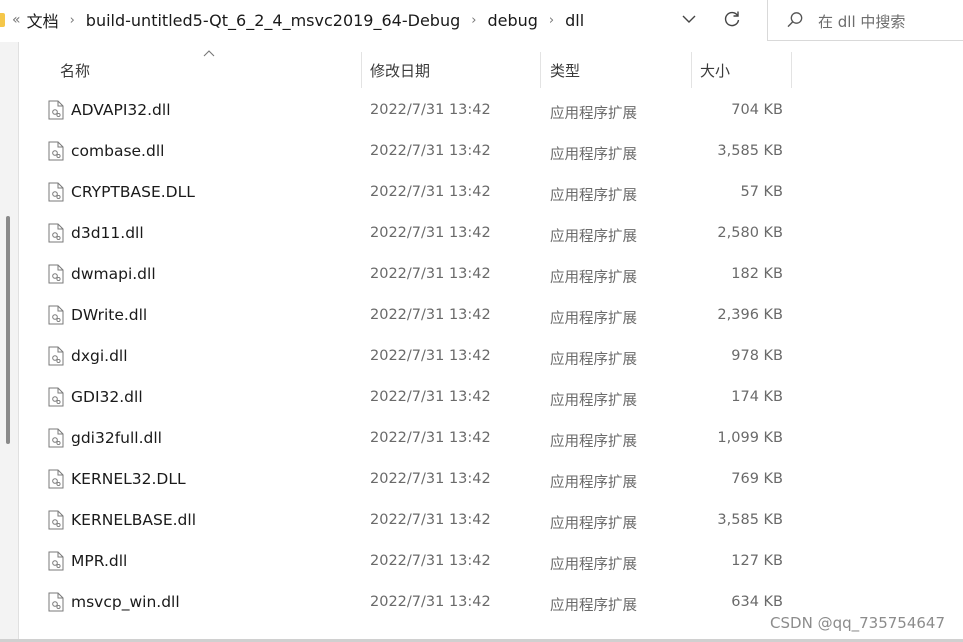 The image size is (963, 642). I want to click on breadcrumb-item-dll: dll, so click(574, 20).